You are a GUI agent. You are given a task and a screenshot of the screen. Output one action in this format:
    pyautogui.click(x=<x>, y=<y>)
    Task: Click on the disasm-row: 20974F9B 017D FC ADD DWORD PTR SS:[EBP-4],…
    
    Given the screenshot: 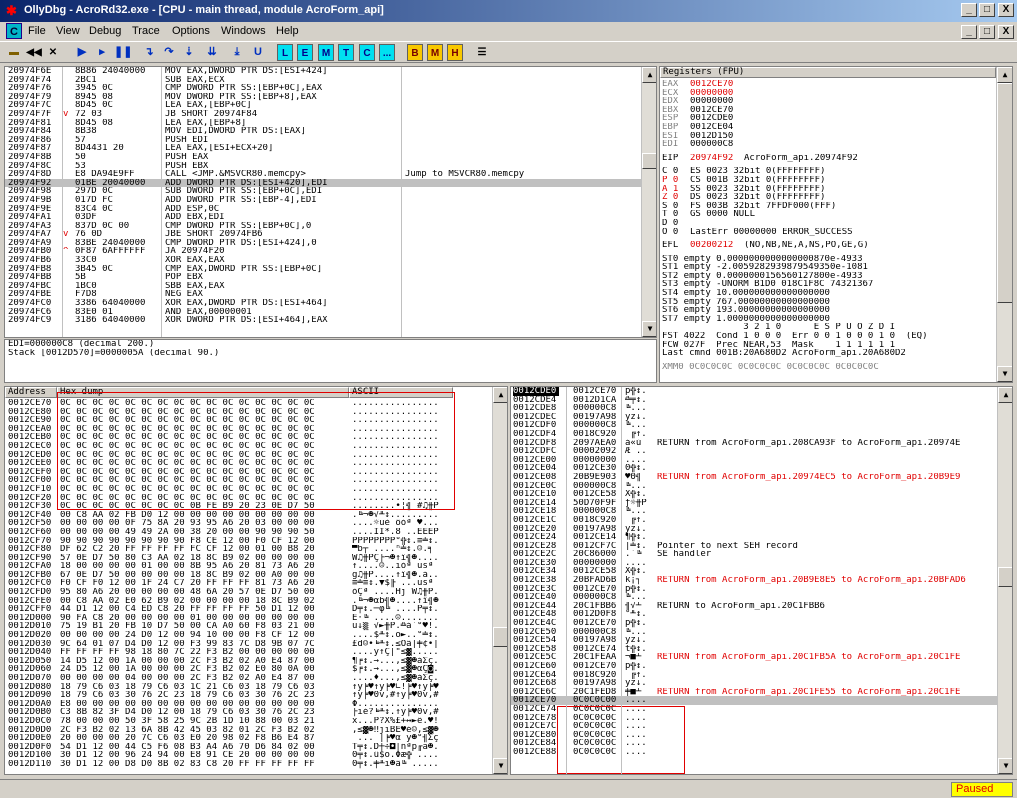 What is the action you would take?
    pyautogui.click(x=323, y=200)
    